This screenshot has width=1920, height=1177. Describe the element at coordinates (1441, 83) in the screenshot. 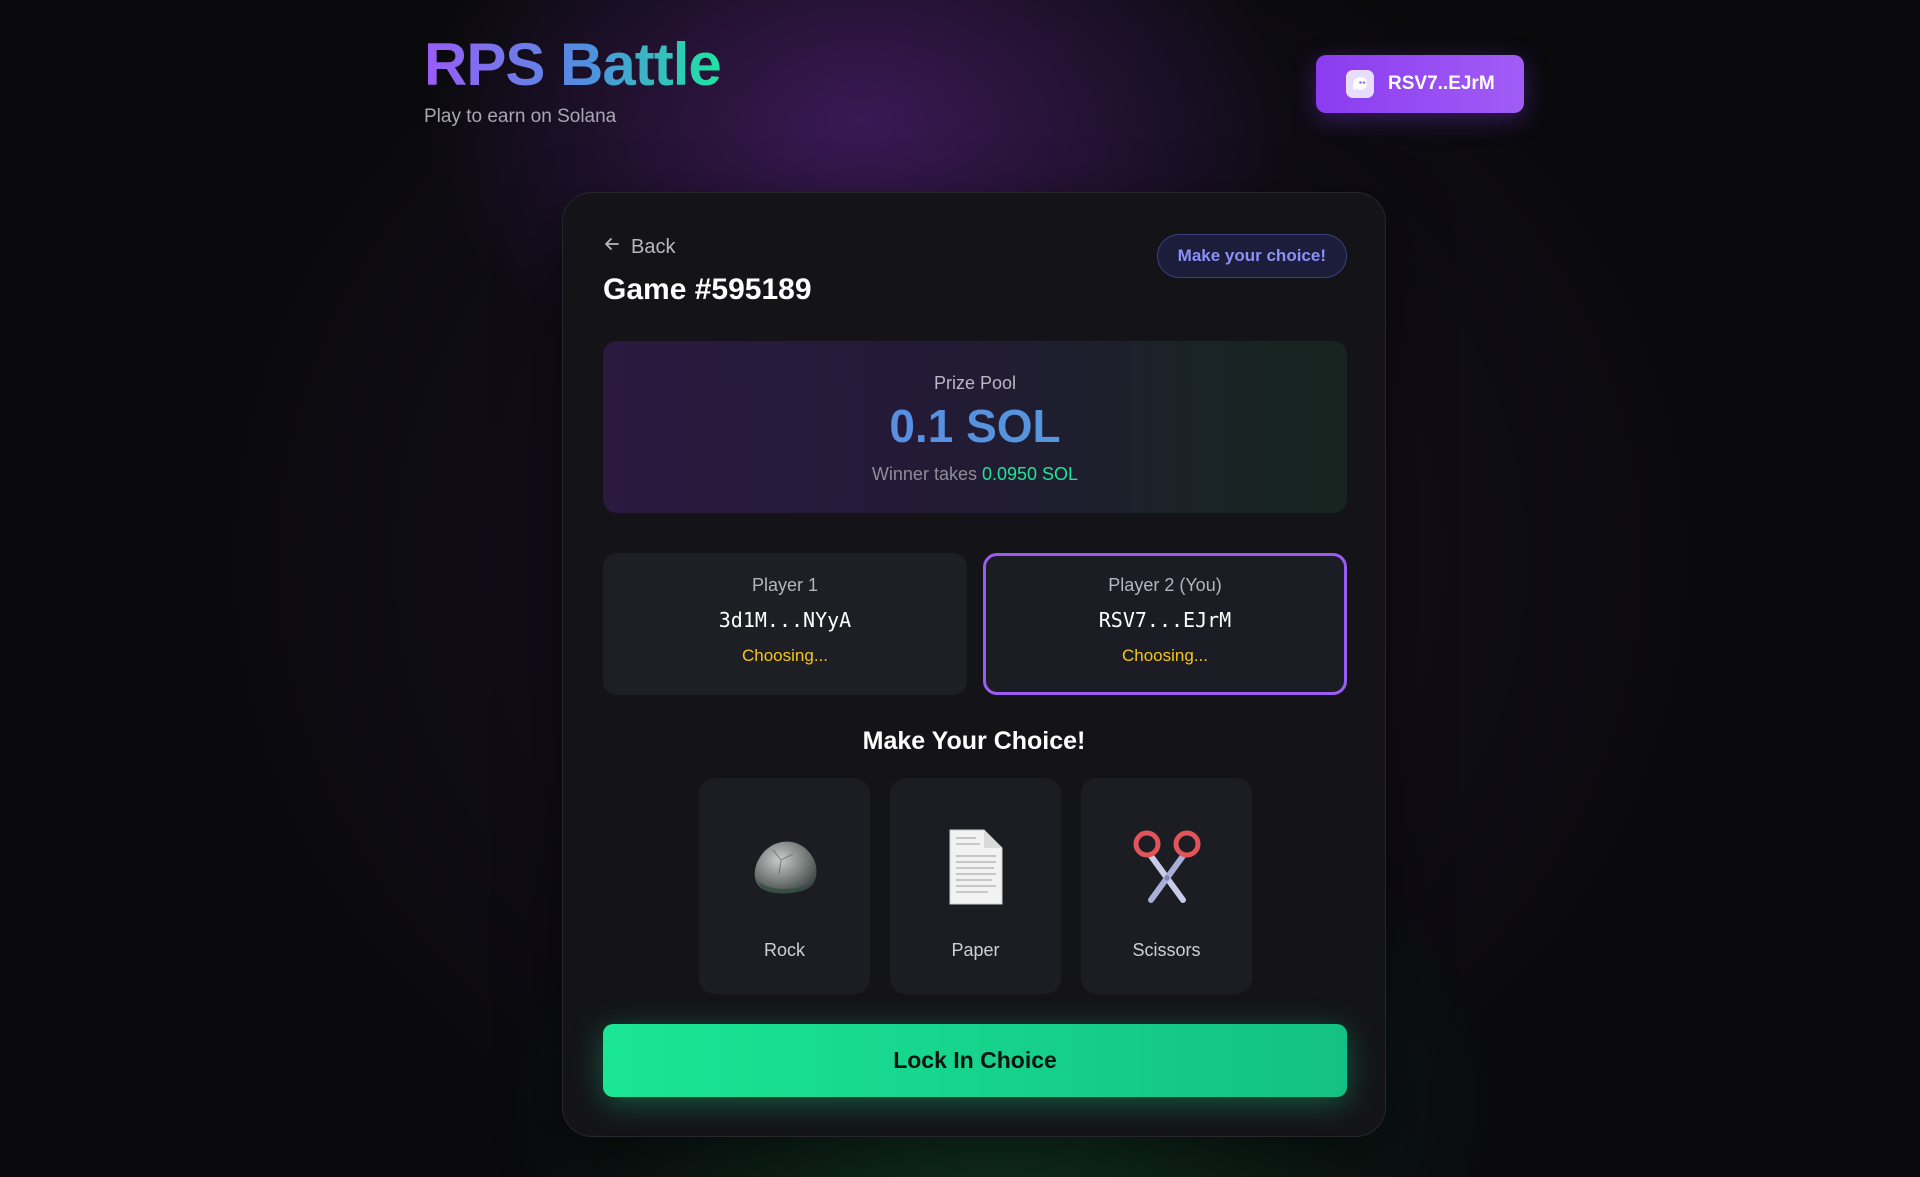

I see `wallet-address: RSV7..EJrM` at that location.